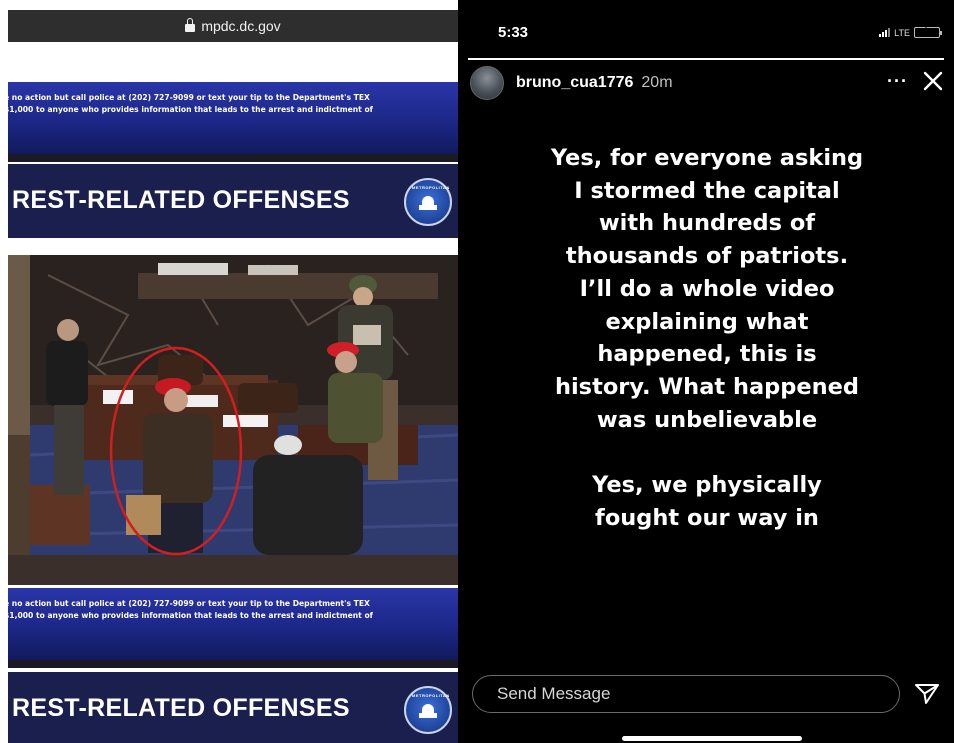 This screenshot has height=743, width=954. What do you see at coordinates (707, 452) in the screenshot?
I see `story-line-spacer` at bounding box center [707, 452].